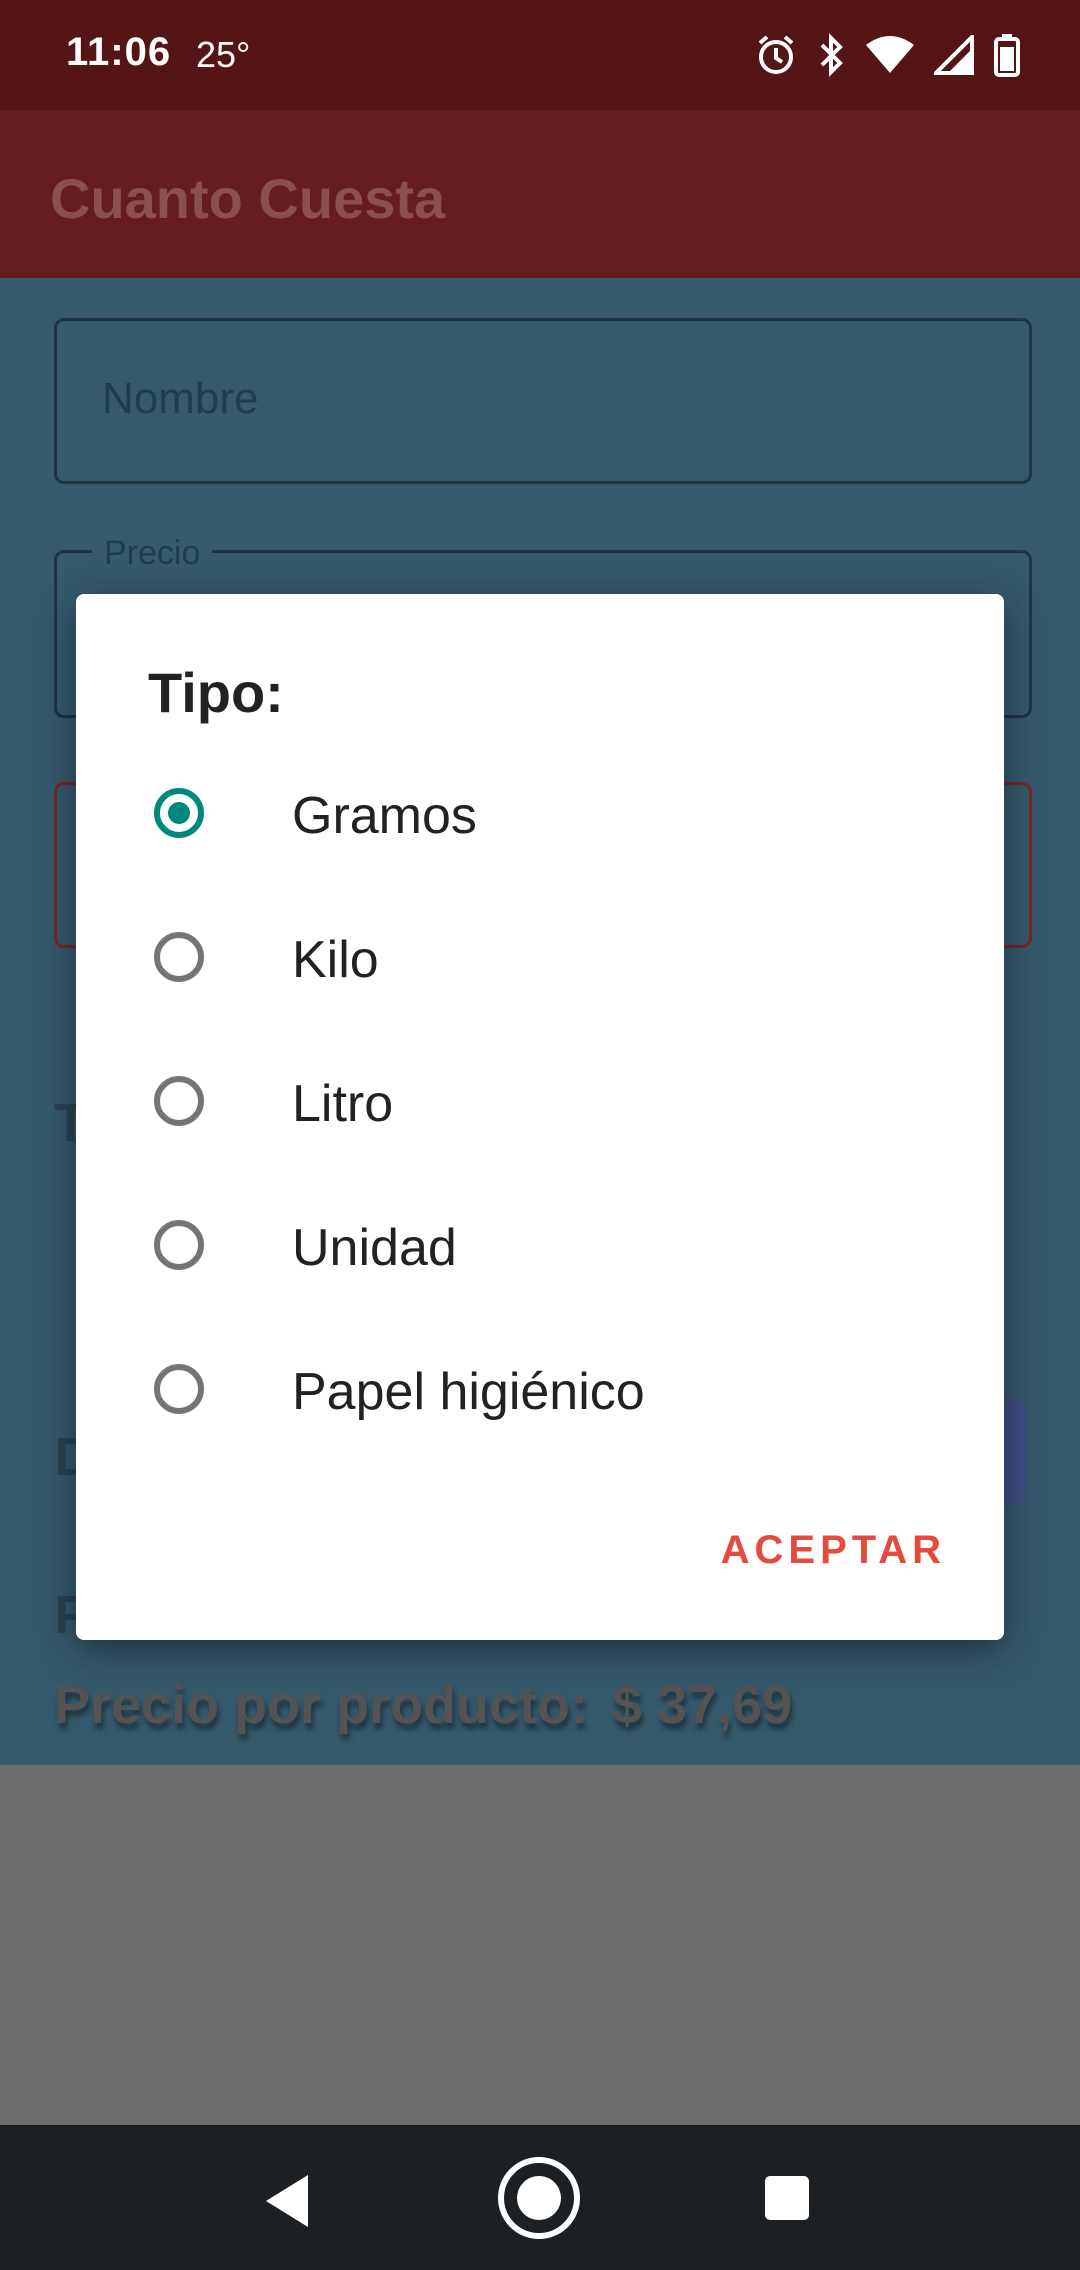 The height and width of the screenshot is (2270, 1080). What do you see at coordinates (384, 816) in the screenshot?
I see `option-label: Gramos` at bounding box center [384, 816].